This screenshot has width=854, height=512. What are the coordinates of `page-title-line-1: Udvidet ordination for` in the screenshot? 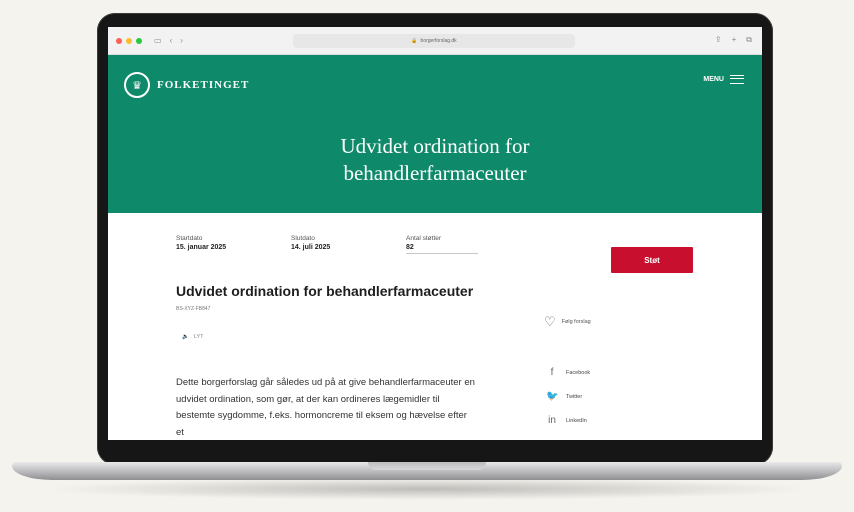 It's located at (435, 146).